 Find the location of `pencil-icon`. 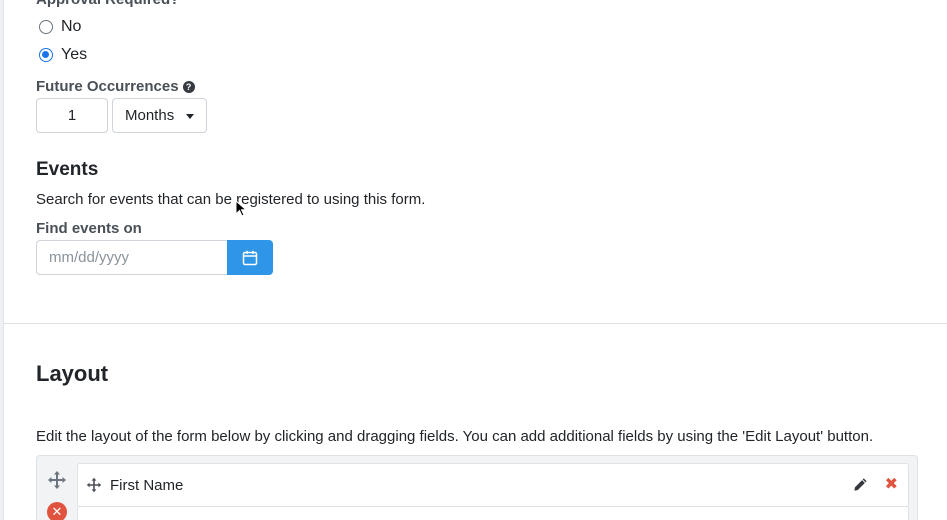

pencil-icon is located at coordinates (860, 484).